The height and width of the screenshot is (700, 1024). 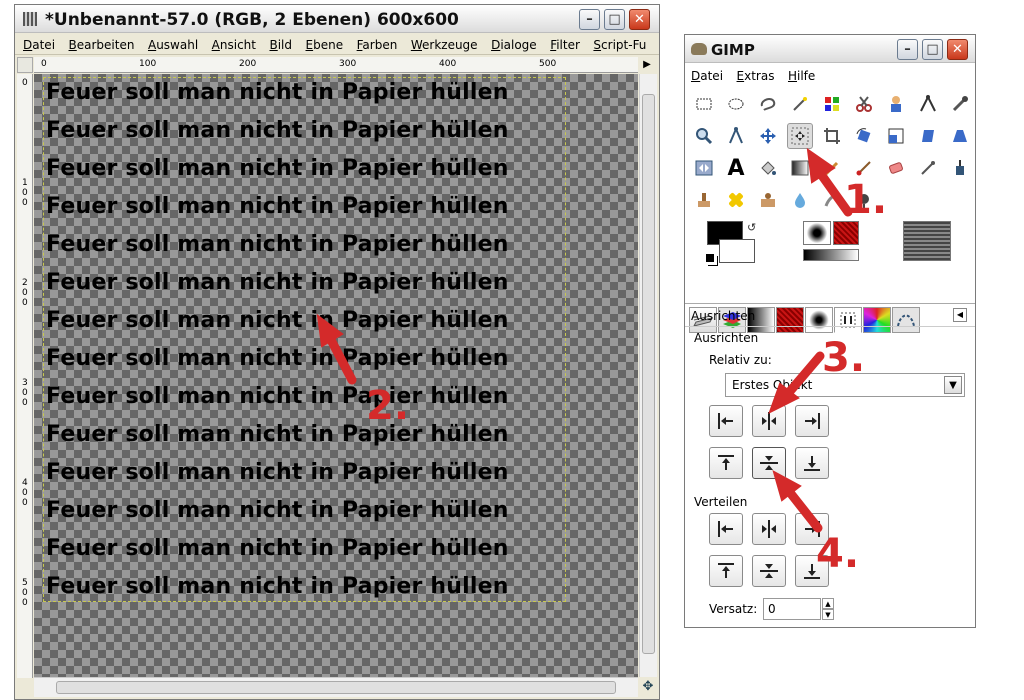 What do you see at coordinates (336, 65) in the screenshot?
I see `horizontal-ruler: 0 100 200 300 400 500` at bounding box center [336, 65].